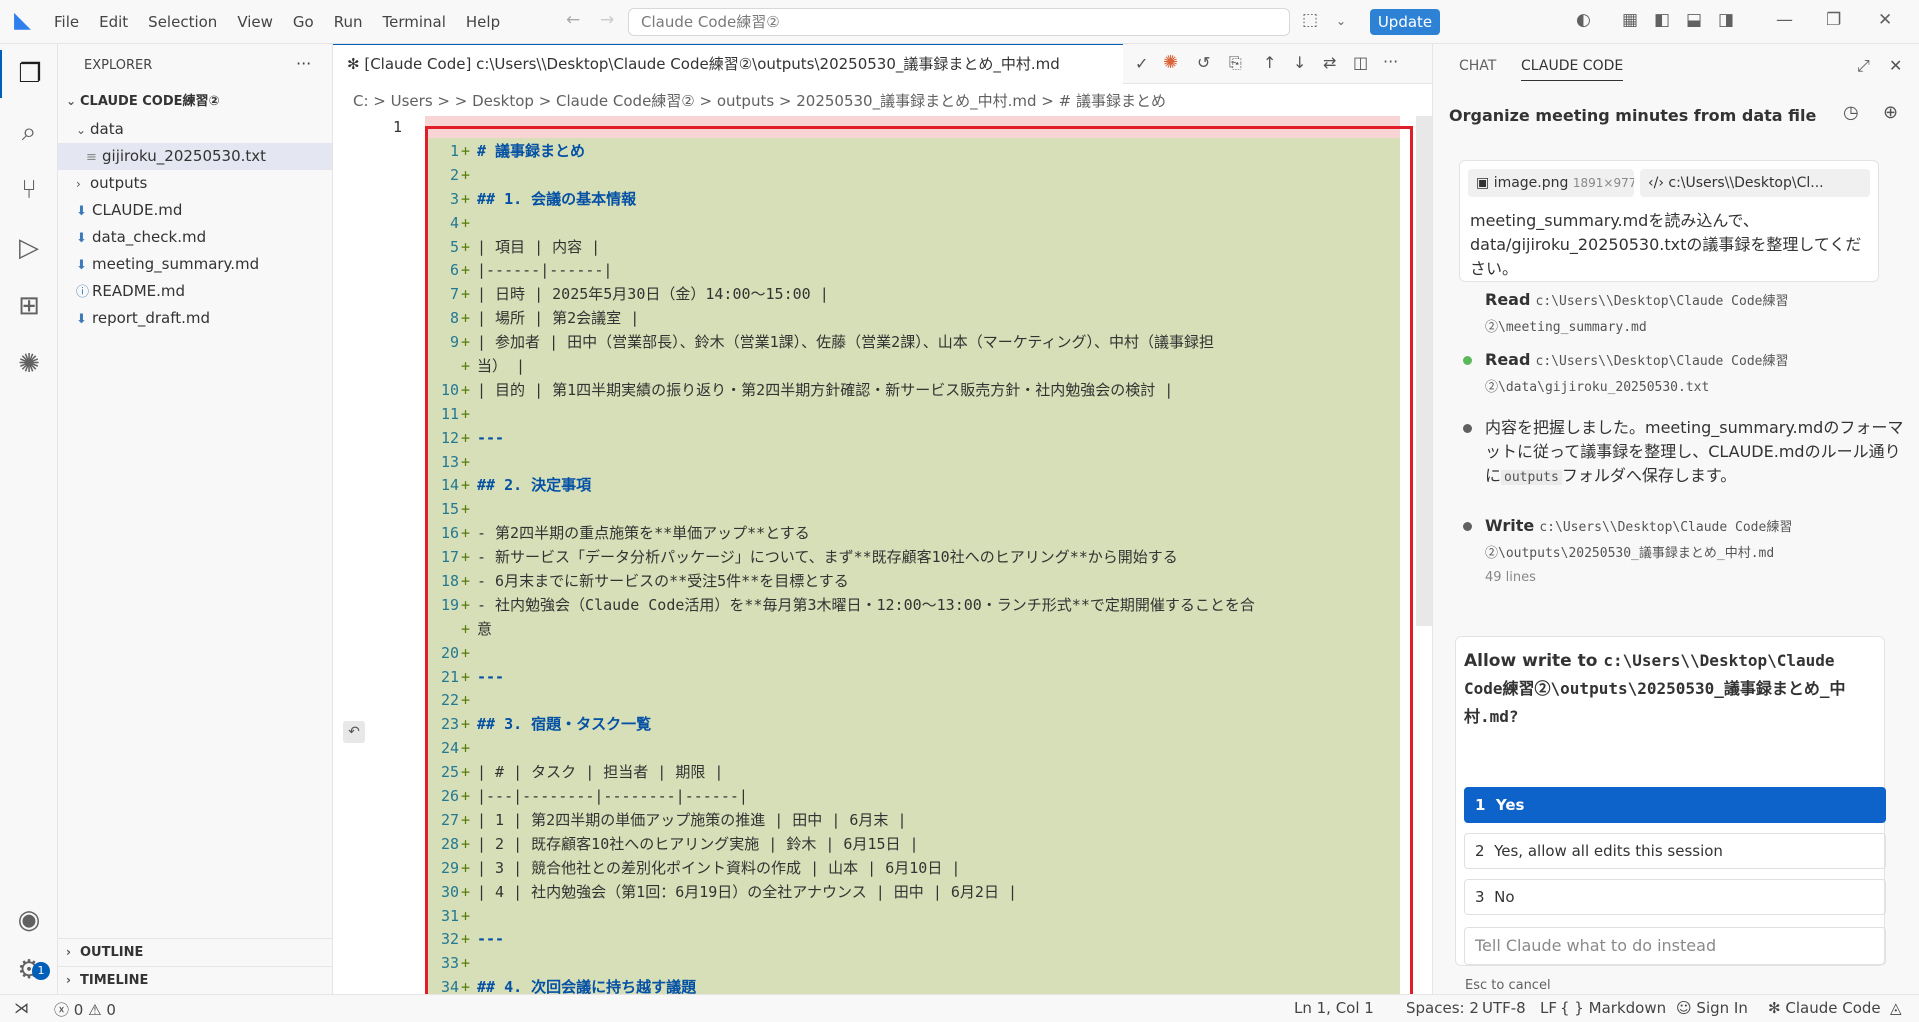  I want to click on undo-change-icon: ↶, so click(354, 732).